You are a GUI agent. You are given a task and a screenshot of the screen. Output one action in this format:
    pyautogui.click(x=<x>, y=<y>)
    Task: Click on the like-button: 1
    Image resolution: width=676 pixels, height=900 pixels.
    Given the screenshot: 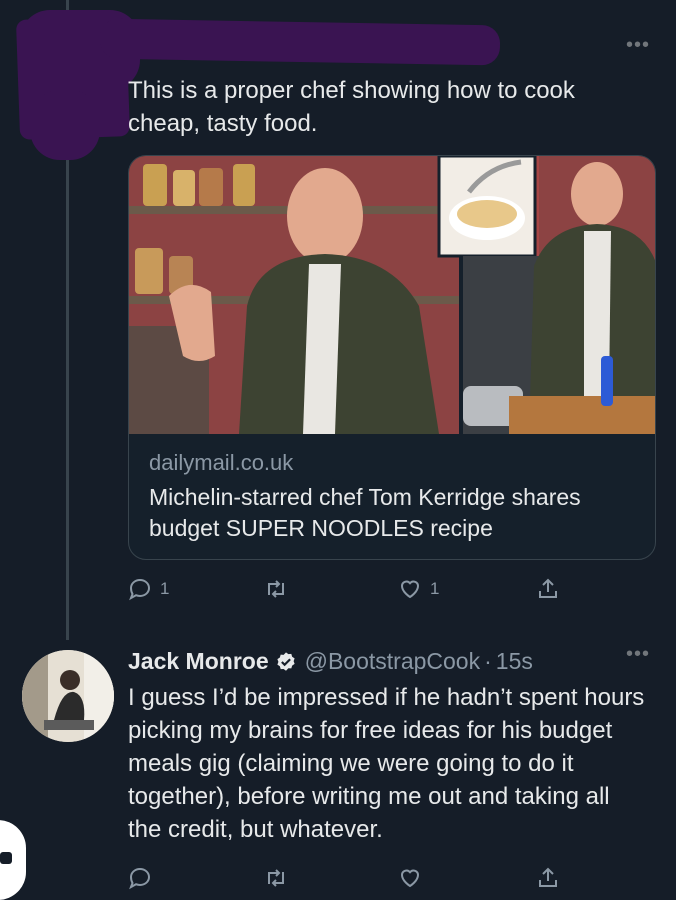 What is the action you would take?
    pyautogui.click(x=418, y=589)
    